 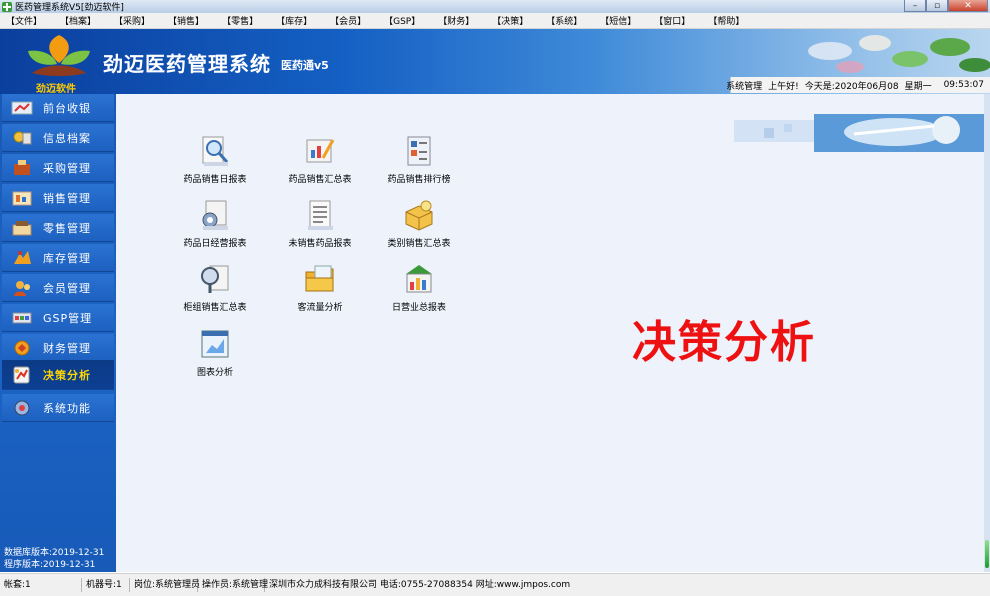 What do you see at coordinates (215, 215) in the screenshot?
I see `gear-report-icon` at bounding box center [215, 215].